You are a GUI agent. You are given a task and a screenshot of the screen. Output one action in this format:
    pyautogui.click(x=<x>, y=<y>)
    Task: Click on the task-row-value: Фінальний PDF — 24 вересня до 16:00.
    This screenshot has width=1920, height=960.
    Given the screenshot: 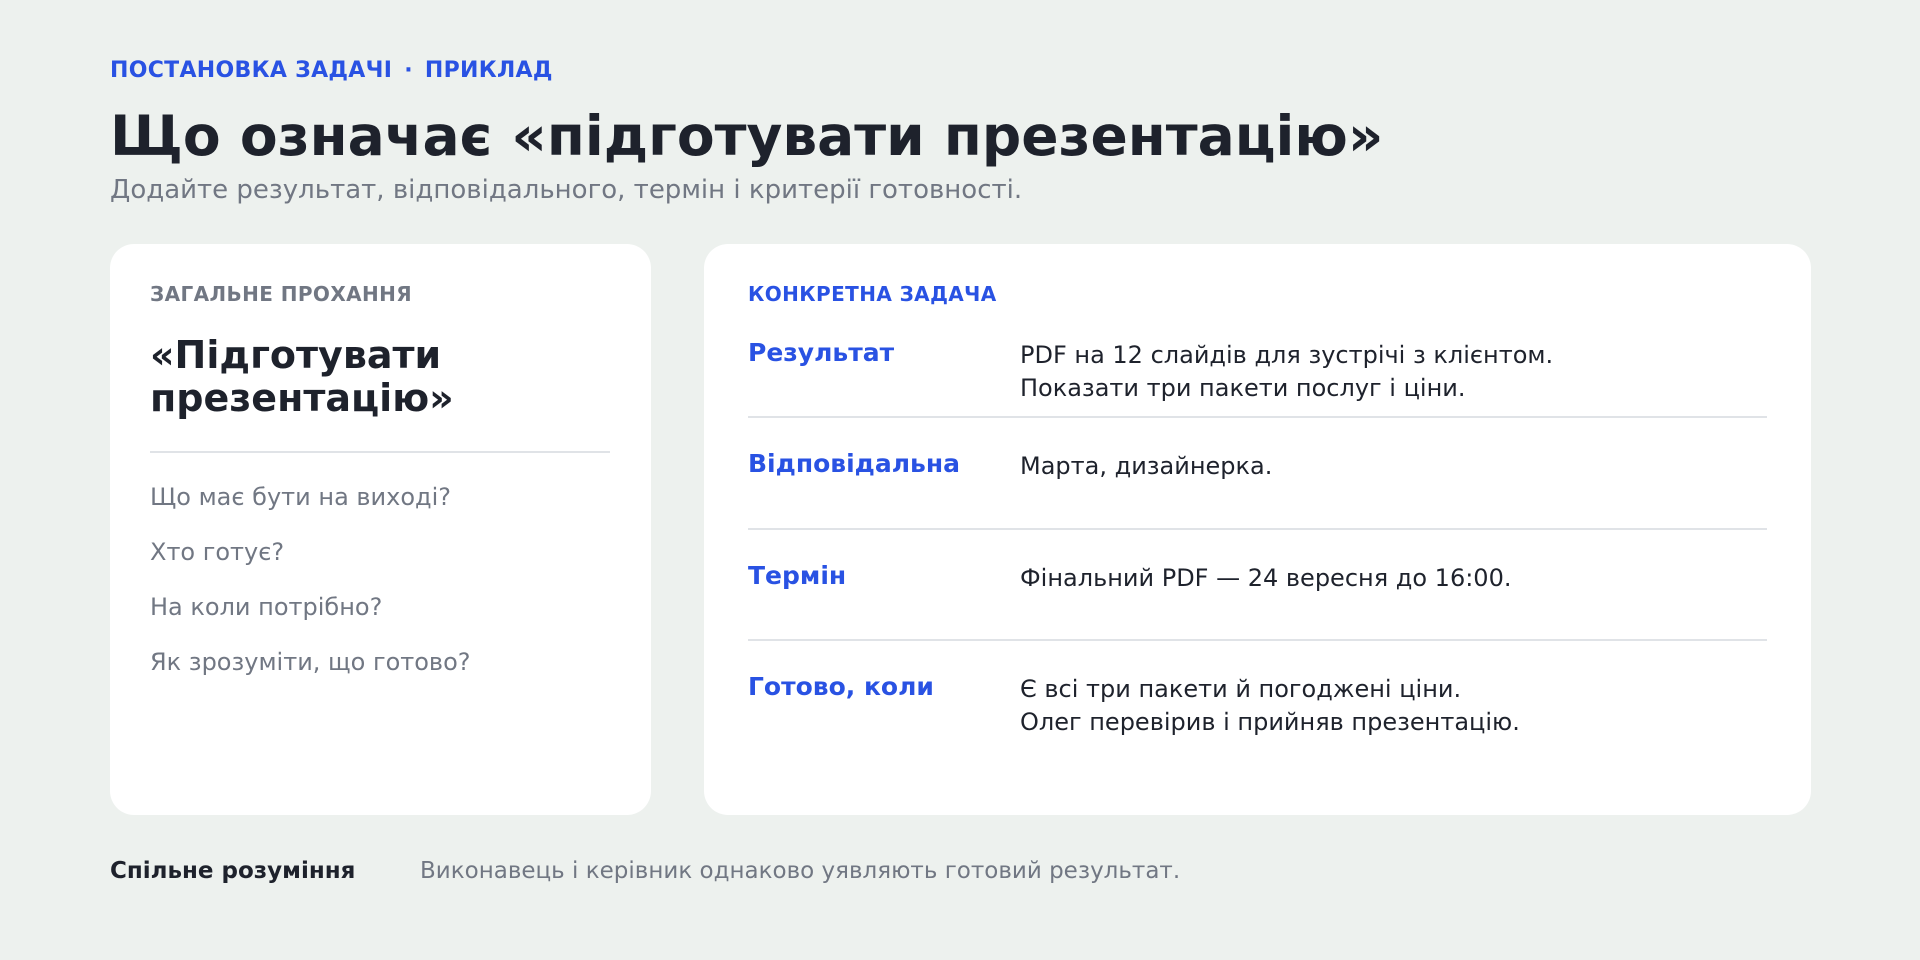 What is the action you would take?
    pyautogui.click(x=1265, y=578)
    